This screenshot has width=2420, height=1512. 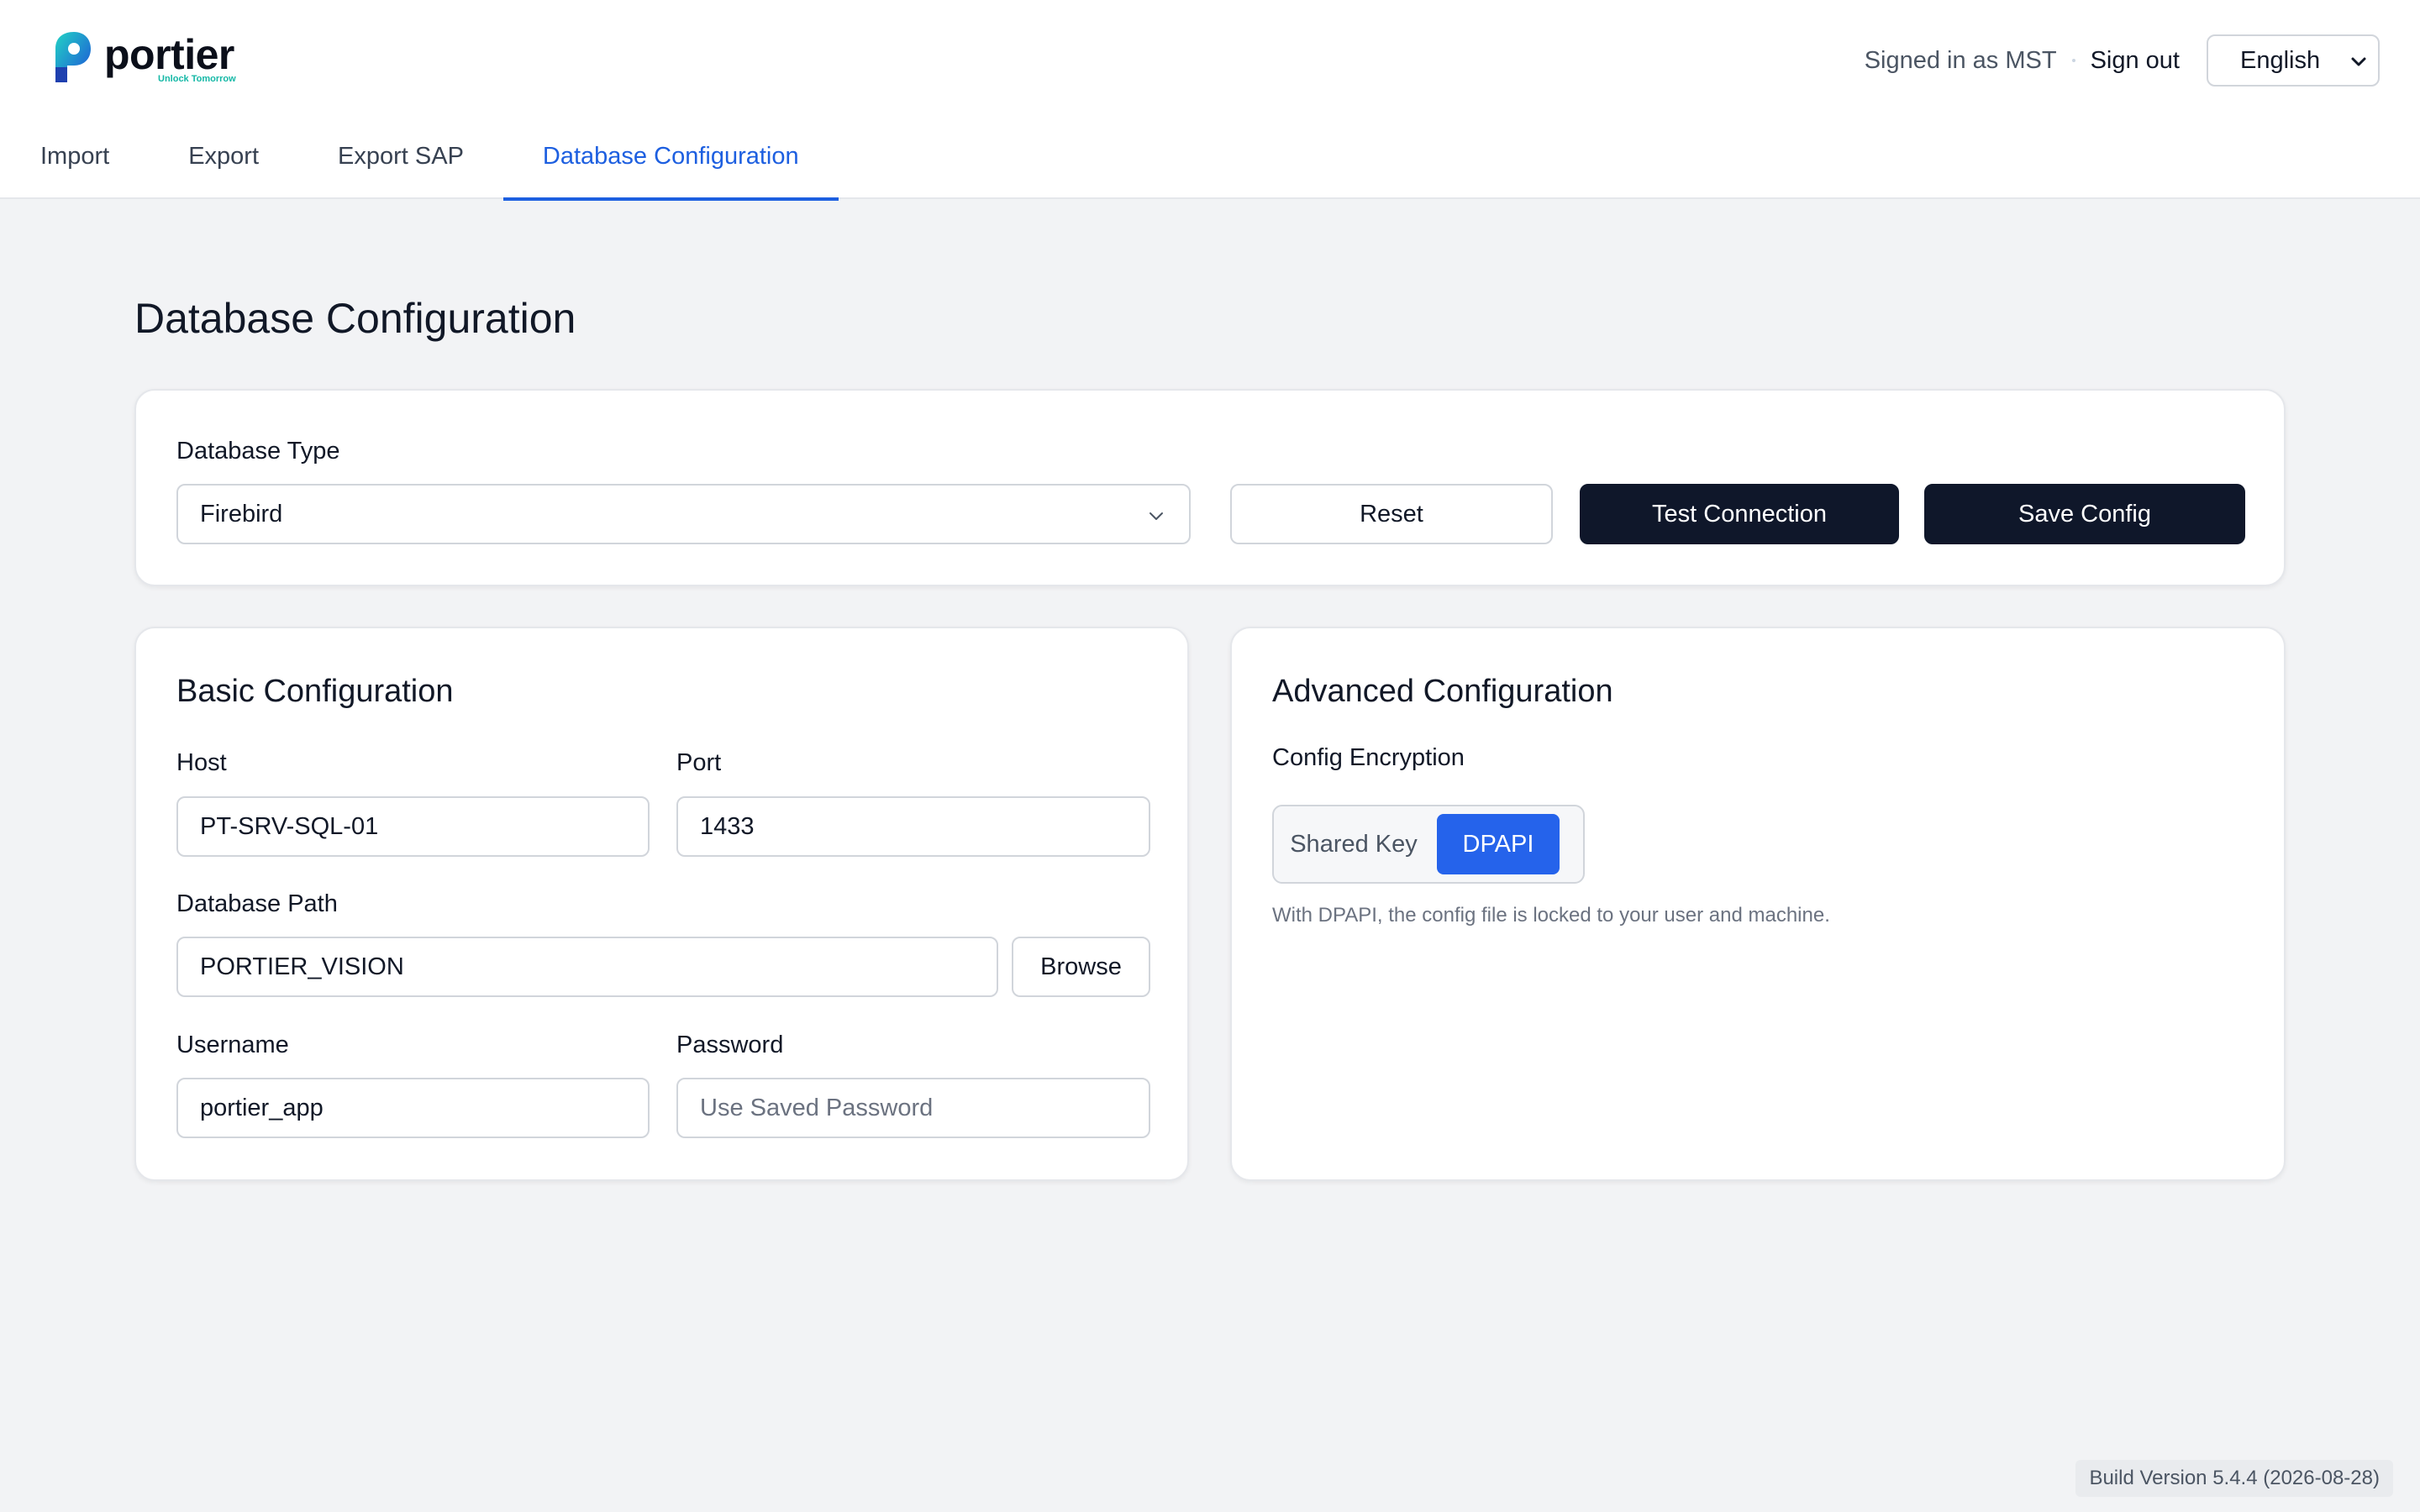 What do you see at coordinates (400, 162) in the screenshot?
I see `tab-export-sap: Export SAP` at bounding box center [400, 162].